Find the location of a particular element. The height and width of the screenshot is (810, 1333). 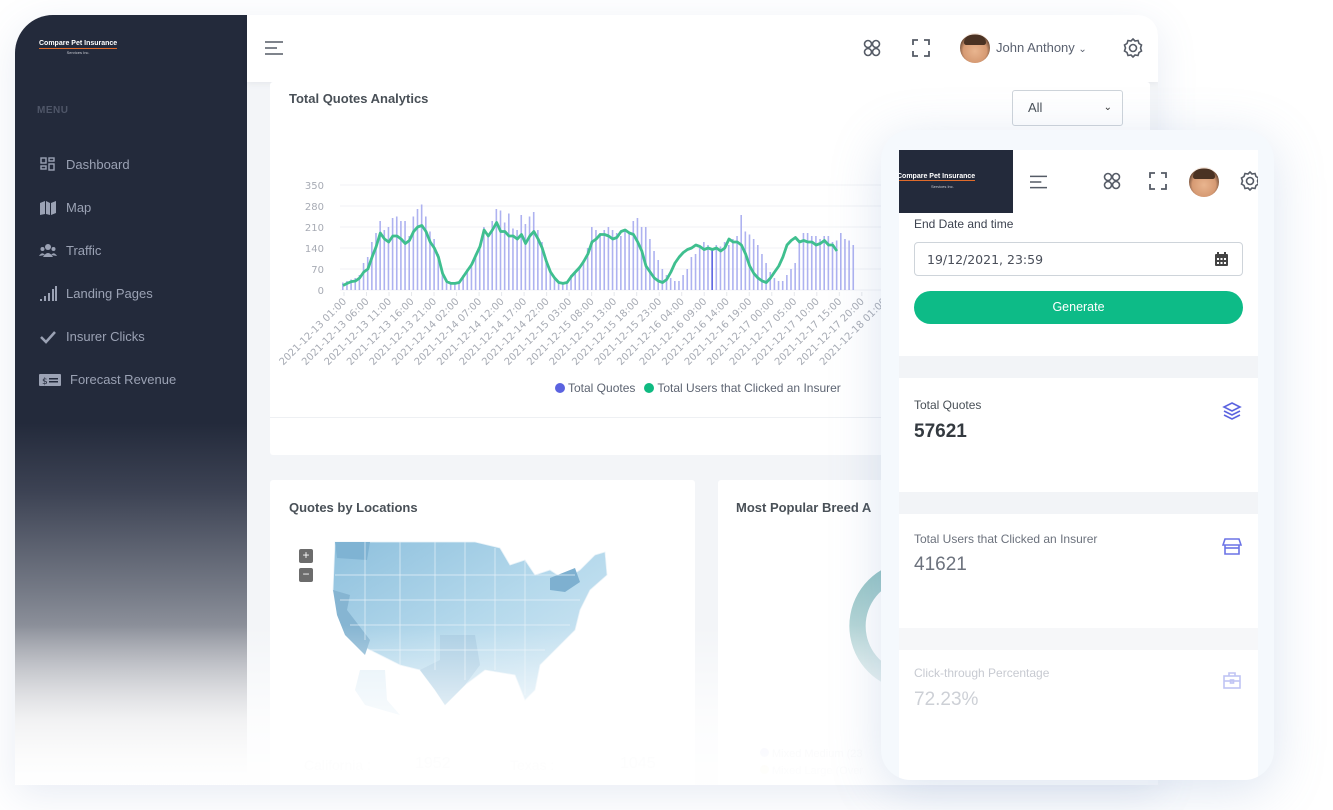

legend-item-clicks: Total Users that Clicked an Insurer is located at coordinates (742, 388).